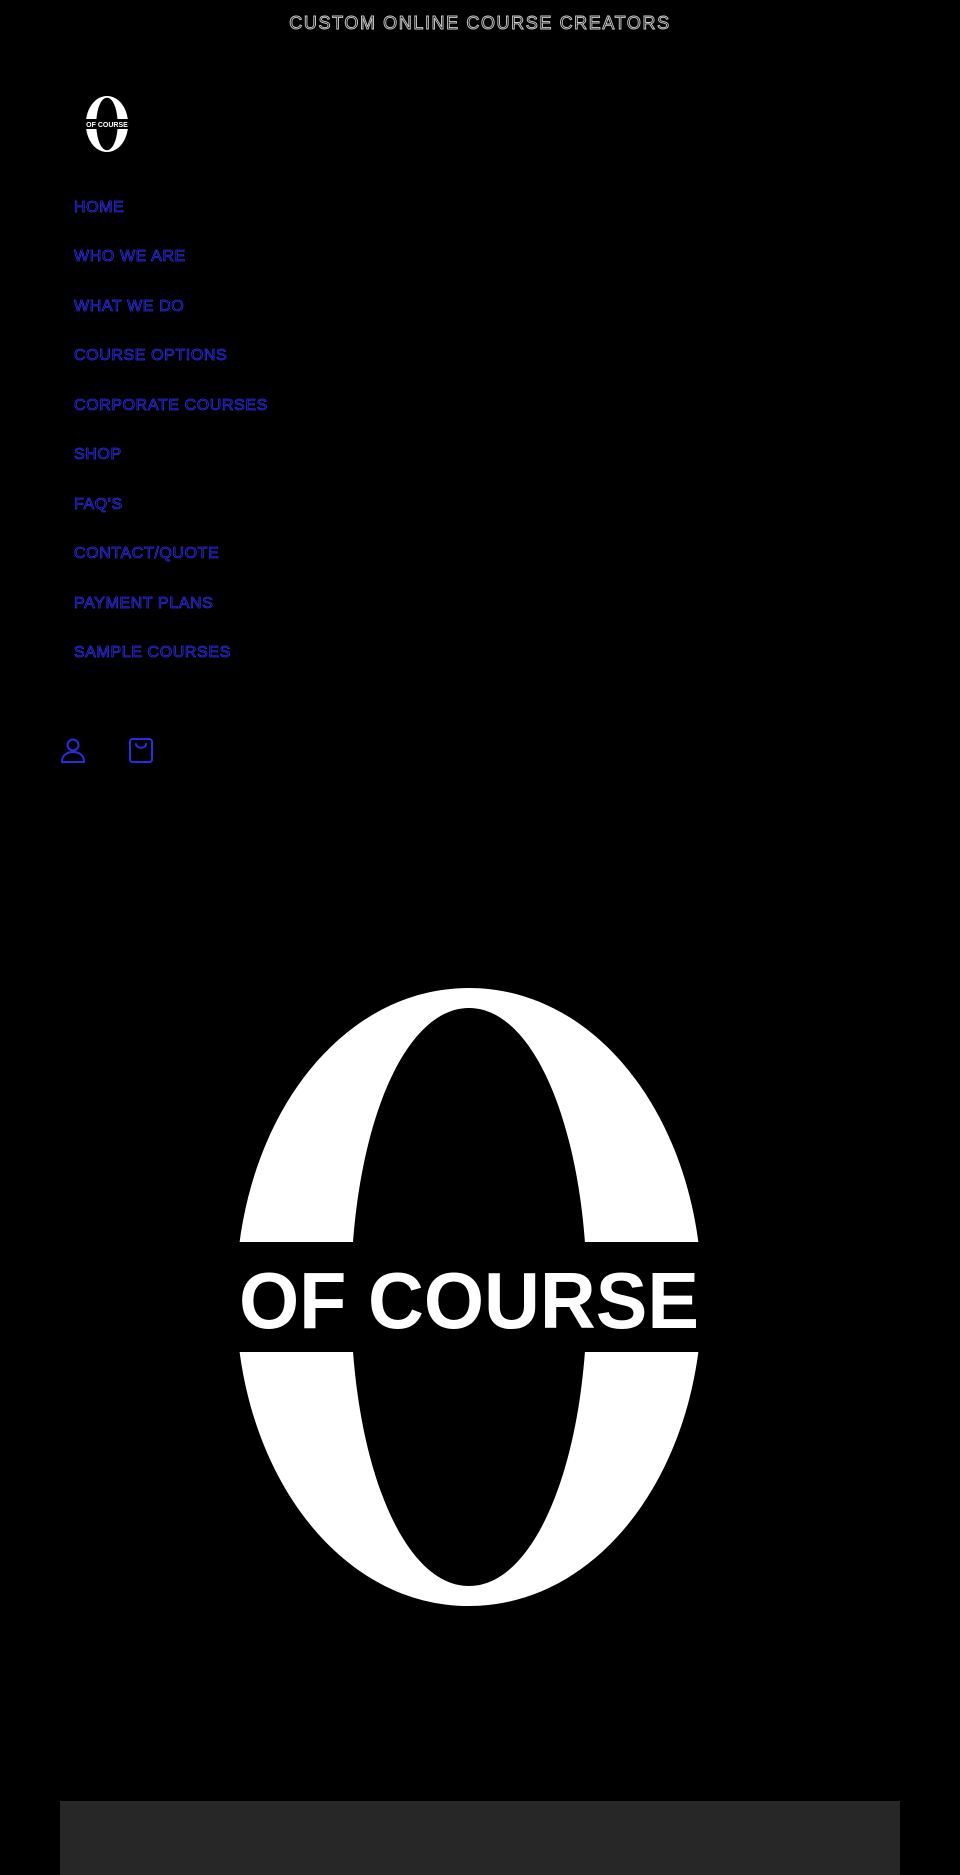 Image resolution: width=960 pixels, height=1875 pixels. What do you see at coordinates (147, 554) in the screenshot?
I see `nav-link-contact-quote: CONTACT/QUOTE` at bounding box center [147, 554].